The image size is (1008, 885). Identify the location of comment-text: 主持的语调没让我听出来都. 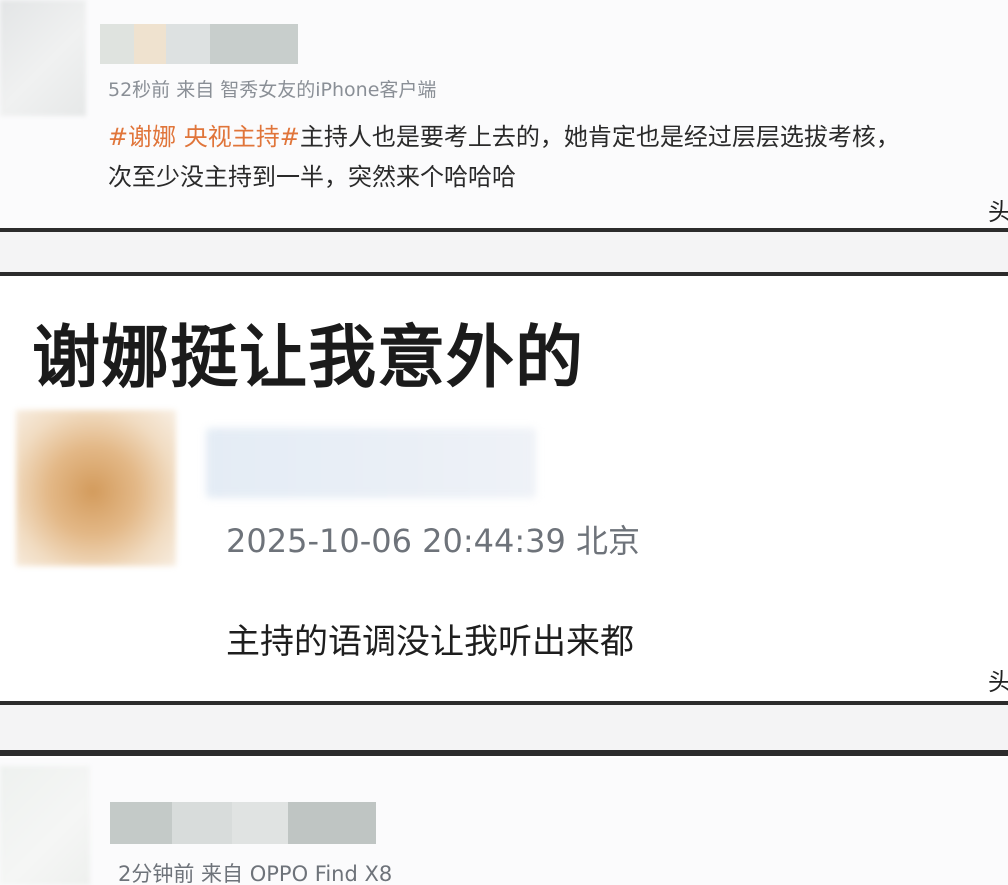
(430, 642).